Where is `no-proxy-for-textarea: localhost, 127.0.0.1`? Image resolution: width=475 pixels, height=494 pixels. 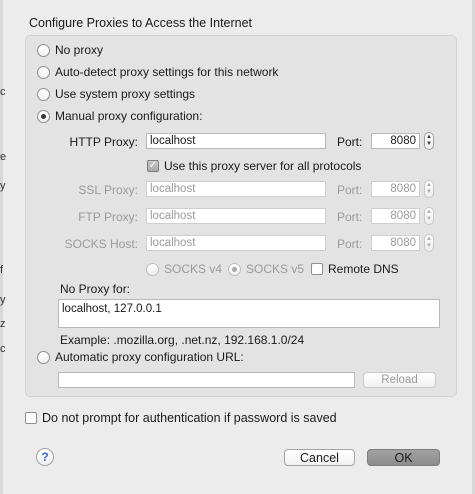
no-proxy-for-textarea: localhost, 127.0.0.1 is located at coordinates (249, 313).